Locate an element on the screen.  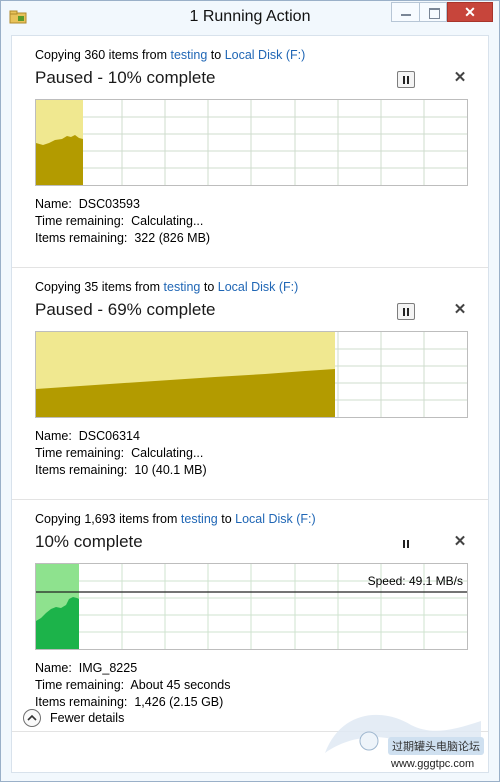
status-text: 10% complete is located at coordinates (89, 541).